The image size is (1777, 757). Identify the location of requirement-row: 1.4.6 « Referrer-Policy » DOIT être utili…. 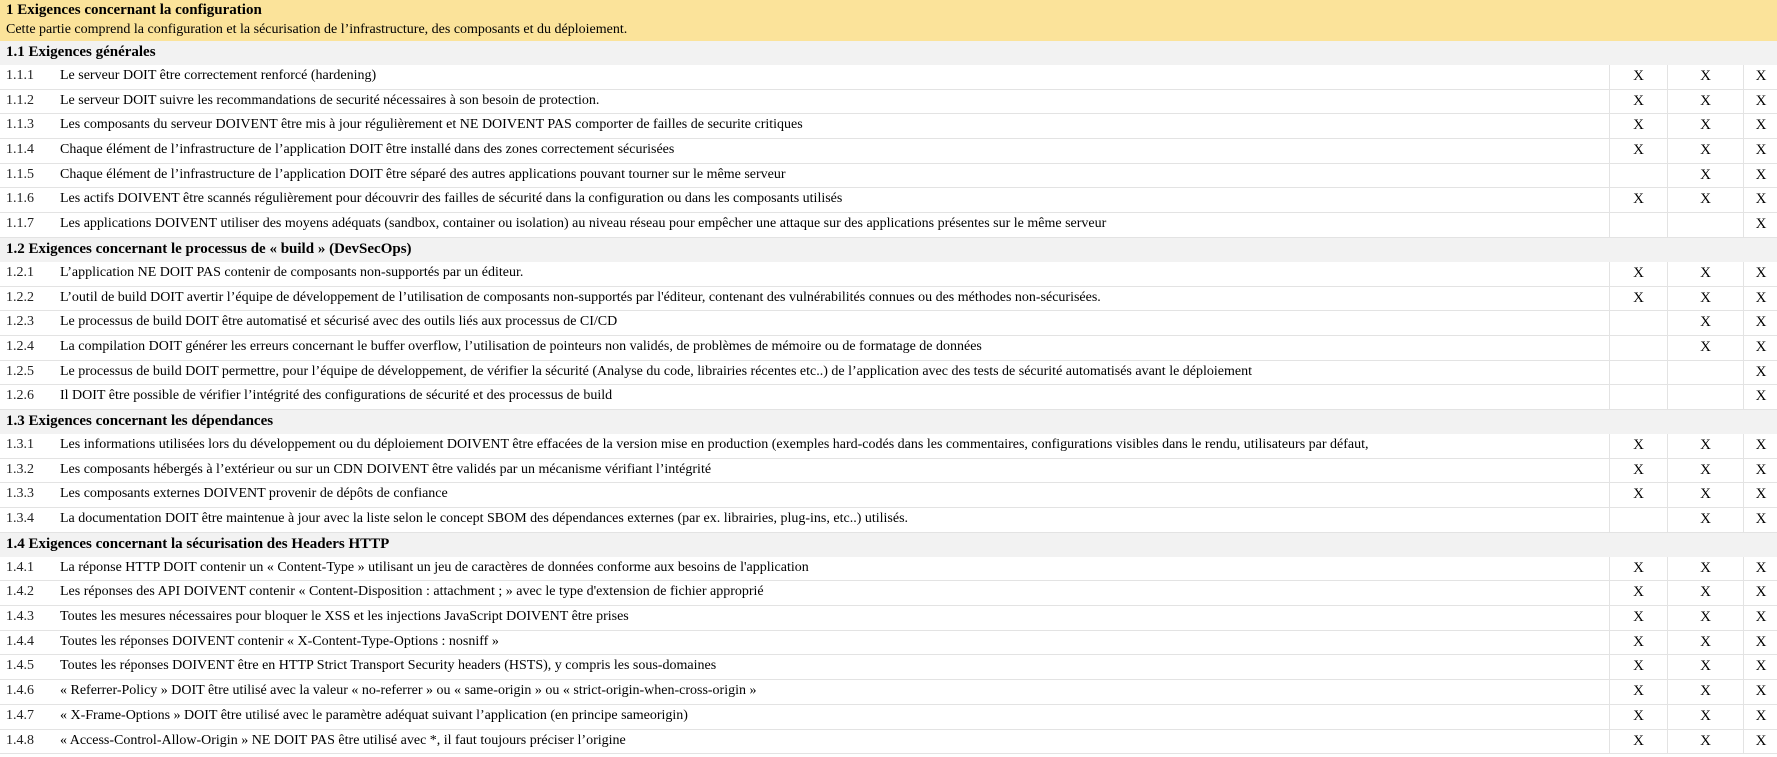
(888, 692).